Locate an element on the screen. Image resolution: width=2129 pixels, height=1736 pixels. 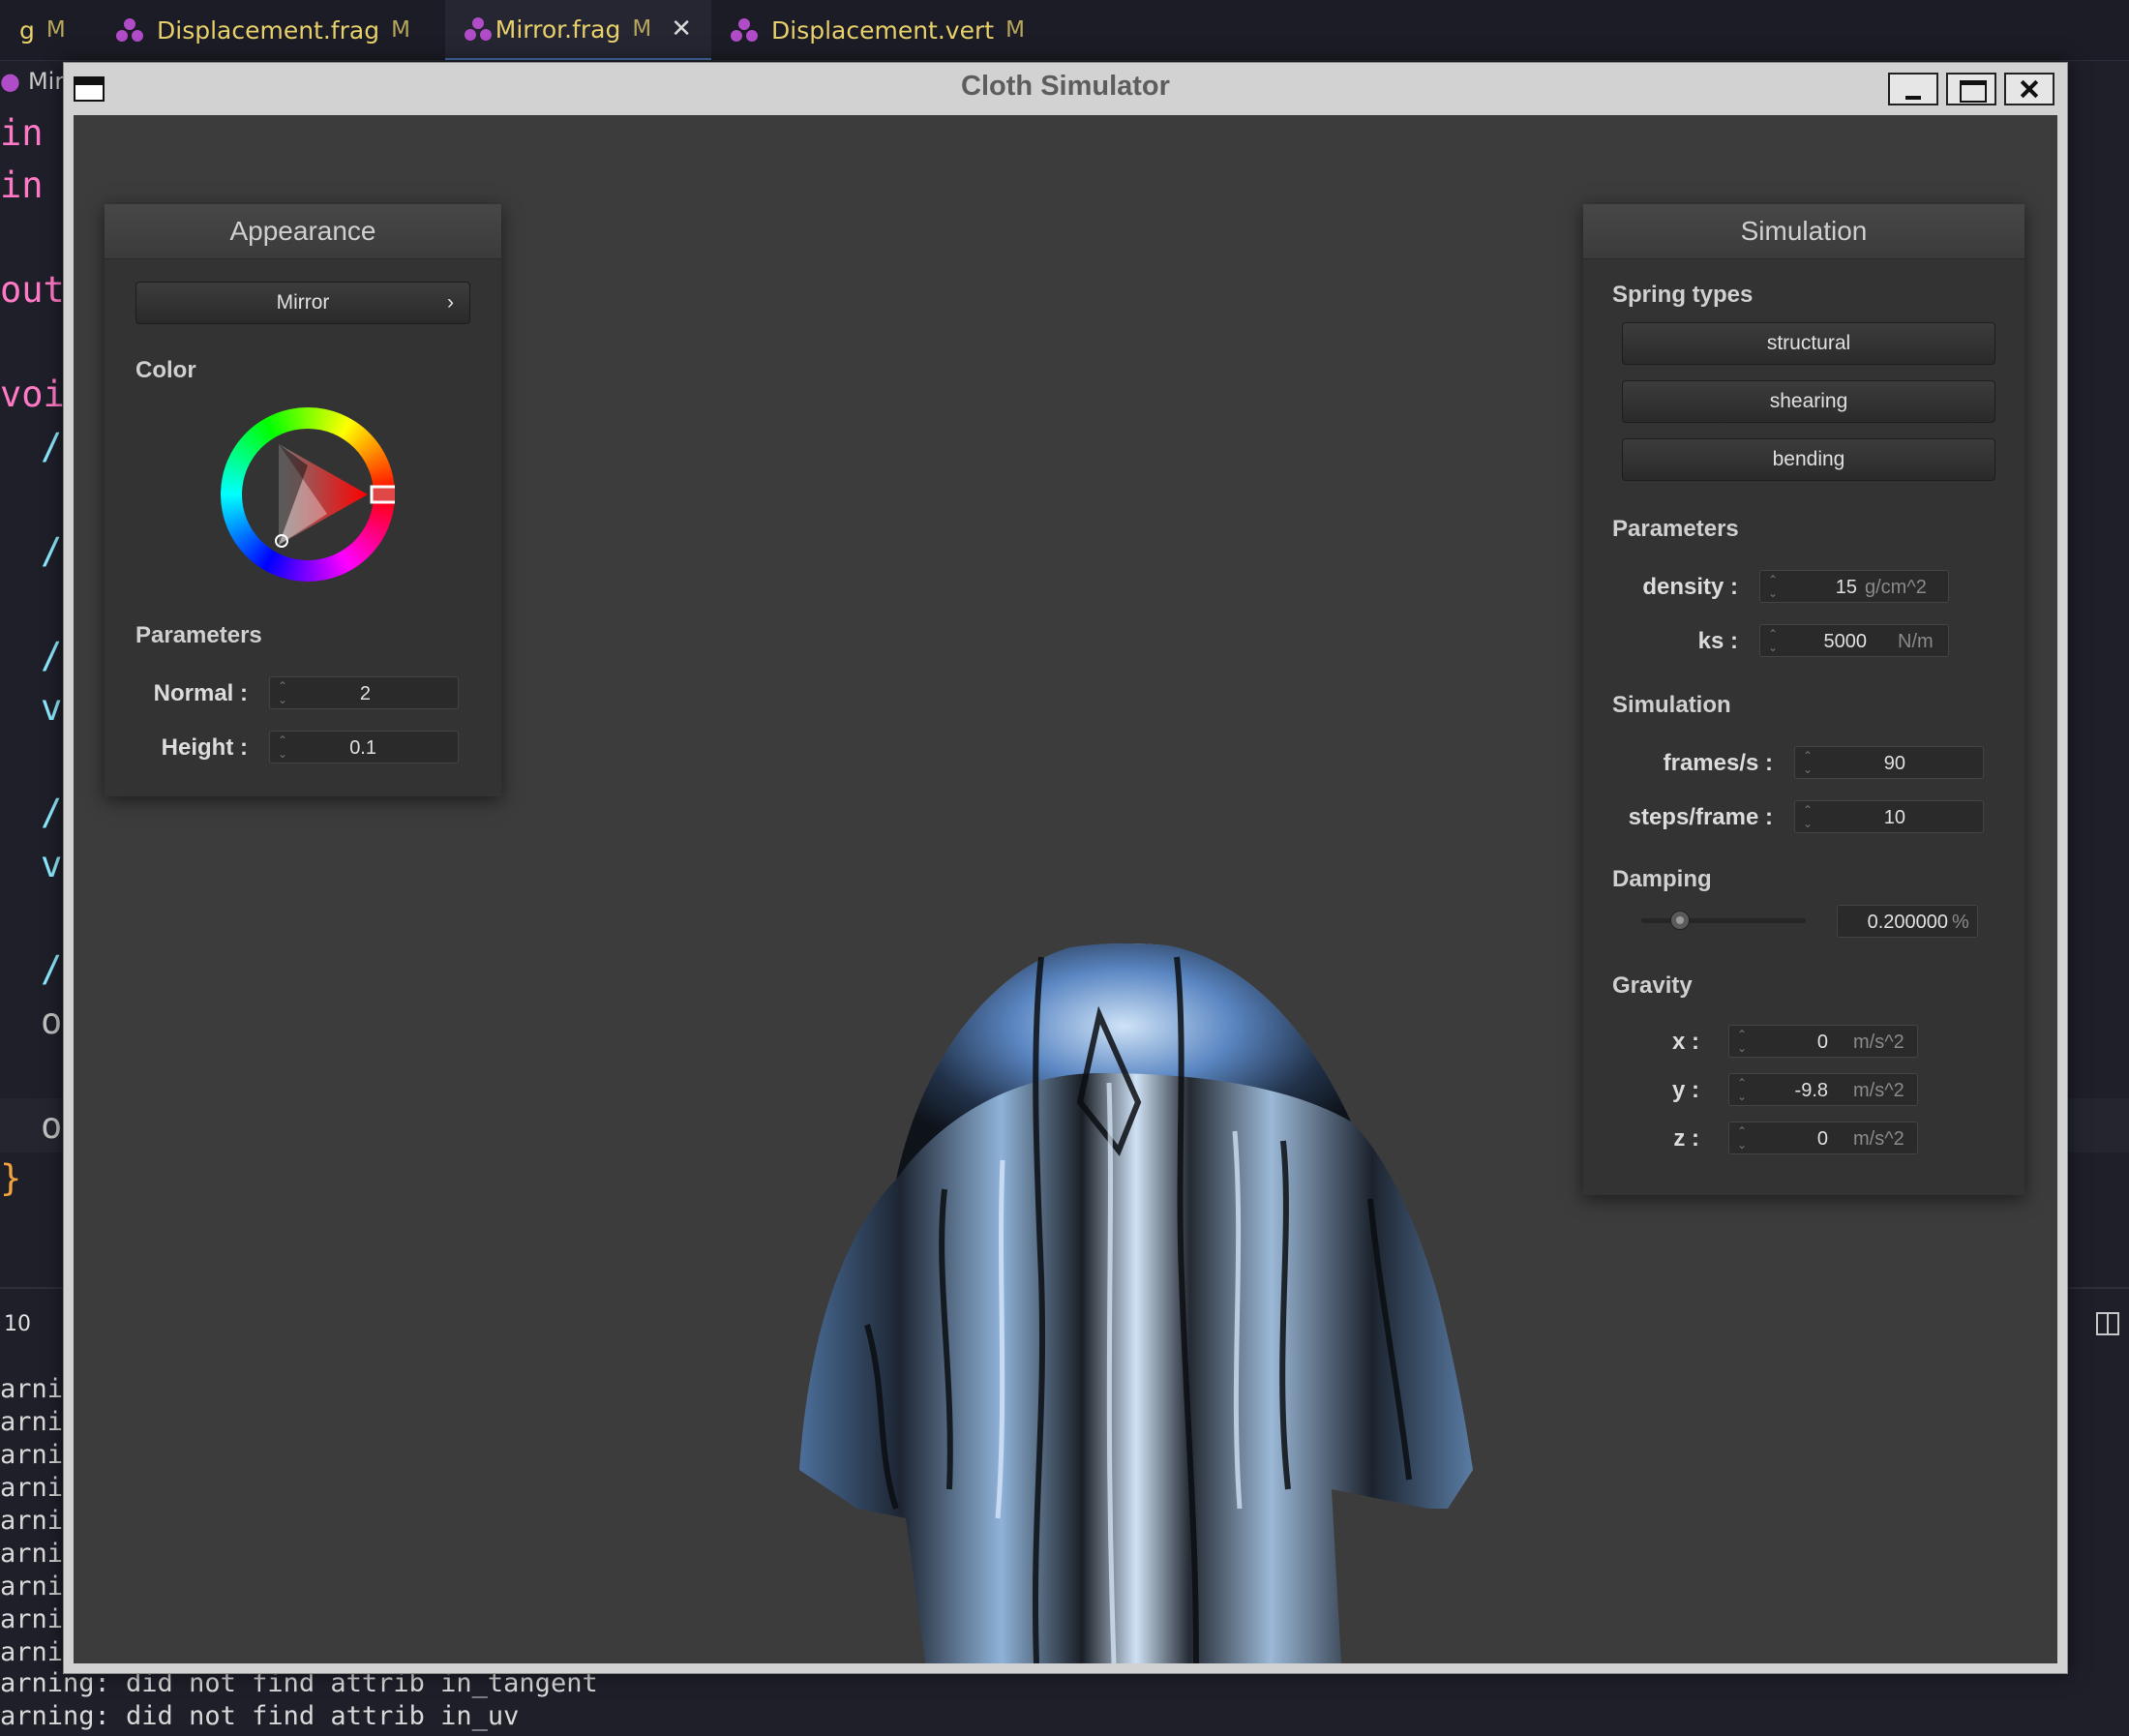
bending-button: bending is located at coordinates (1809, 459).